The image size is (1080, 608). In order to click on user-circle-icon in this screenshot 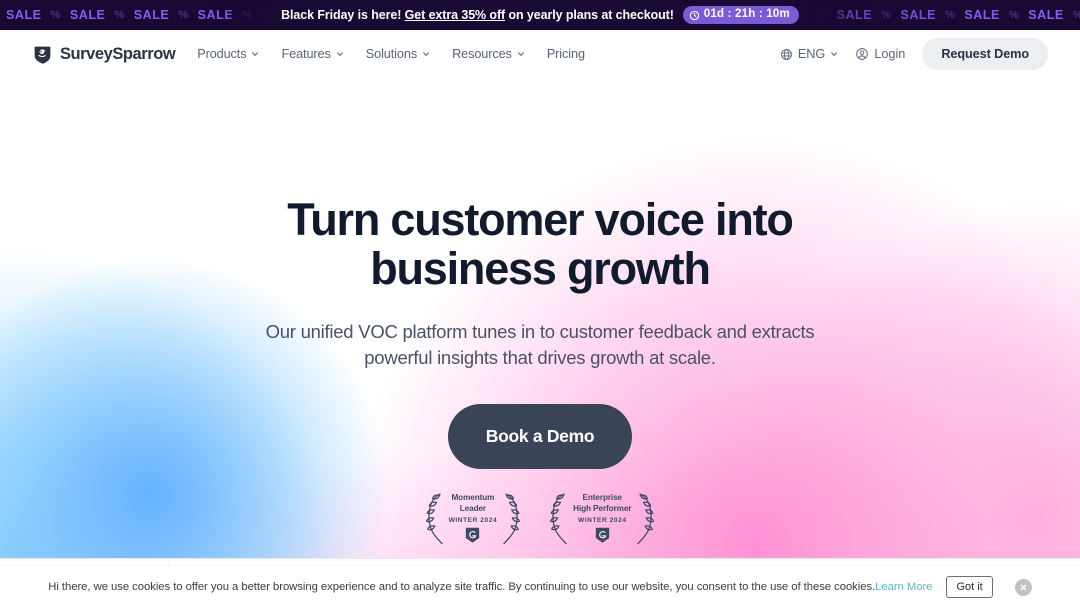, I will do `click(862, 54)`.